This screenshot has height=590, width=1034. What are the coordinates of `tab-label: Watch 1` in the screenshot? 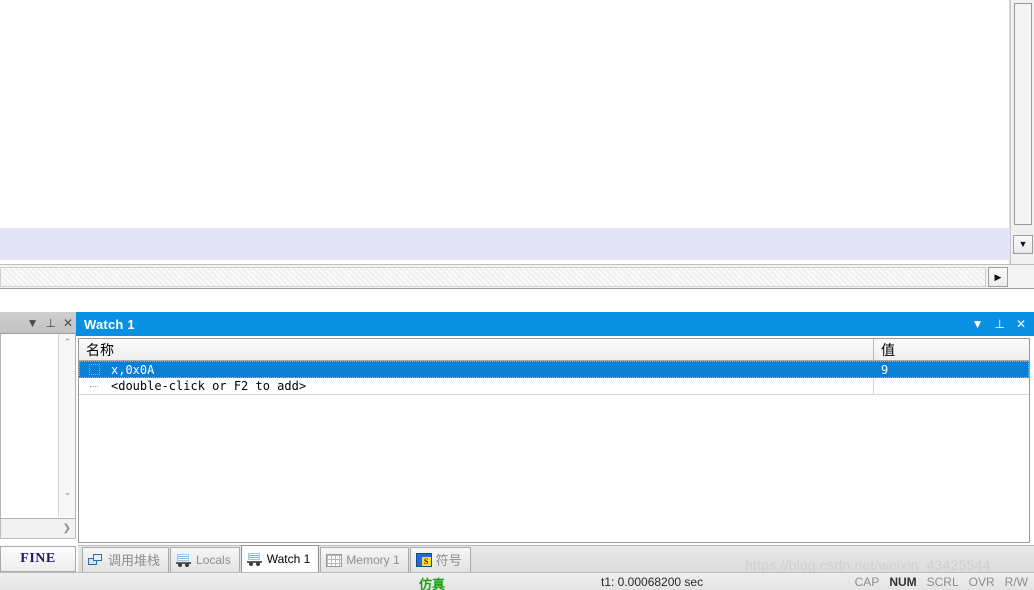 It's located at (288, 559).